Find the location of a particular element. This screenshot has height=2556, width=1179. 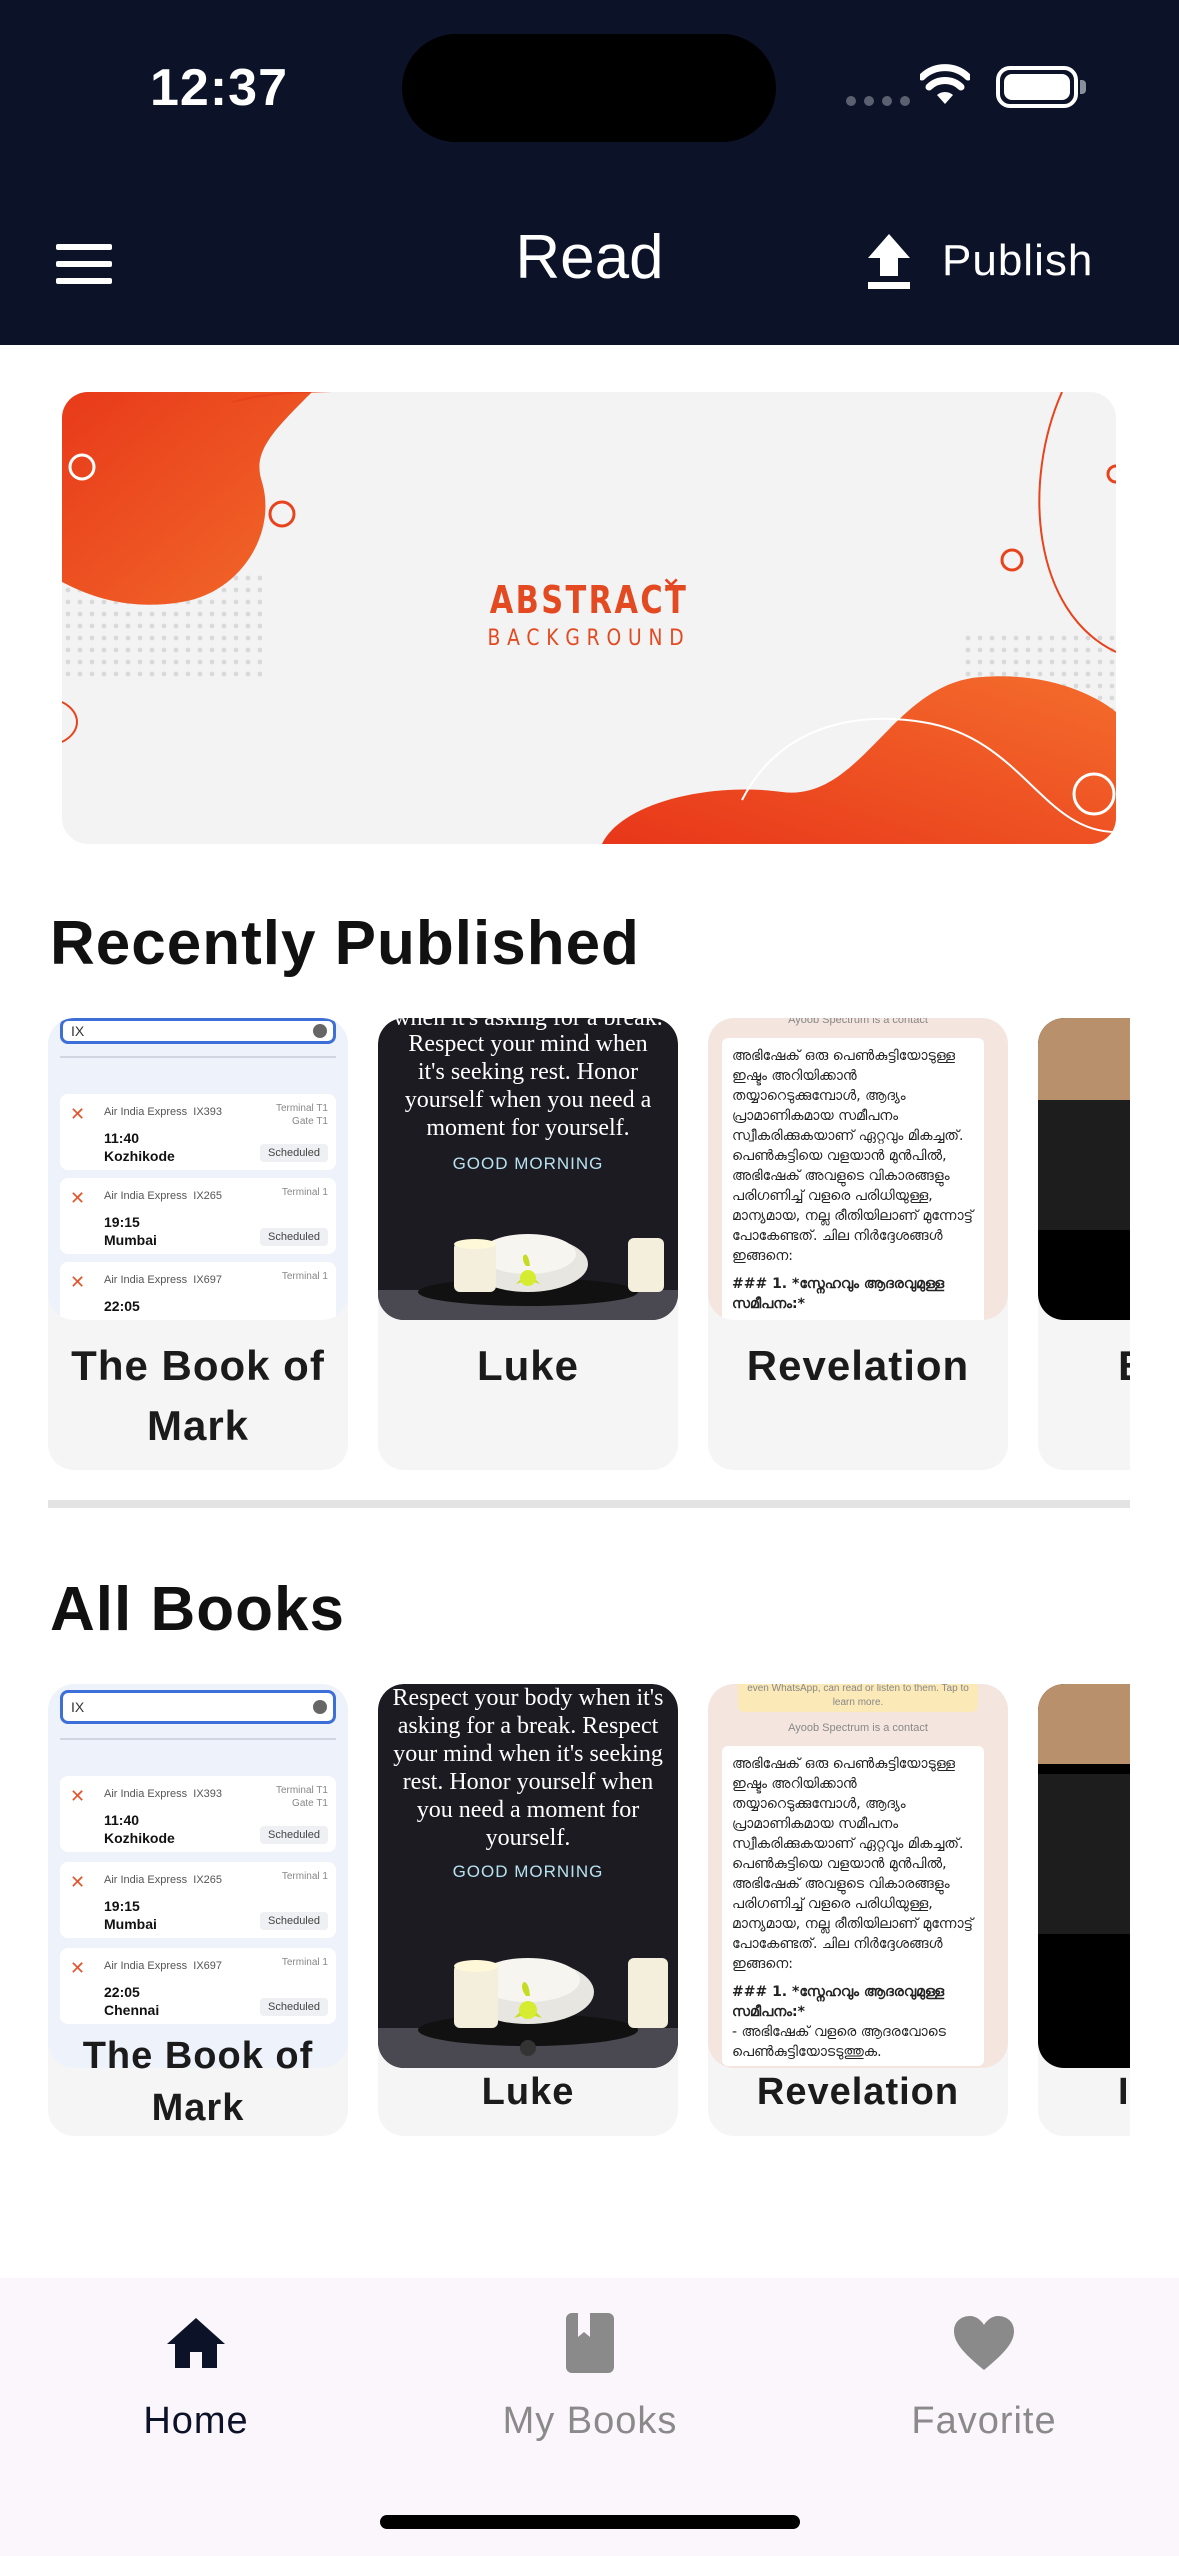

battery-icon is located at coordinates (1041, 87).